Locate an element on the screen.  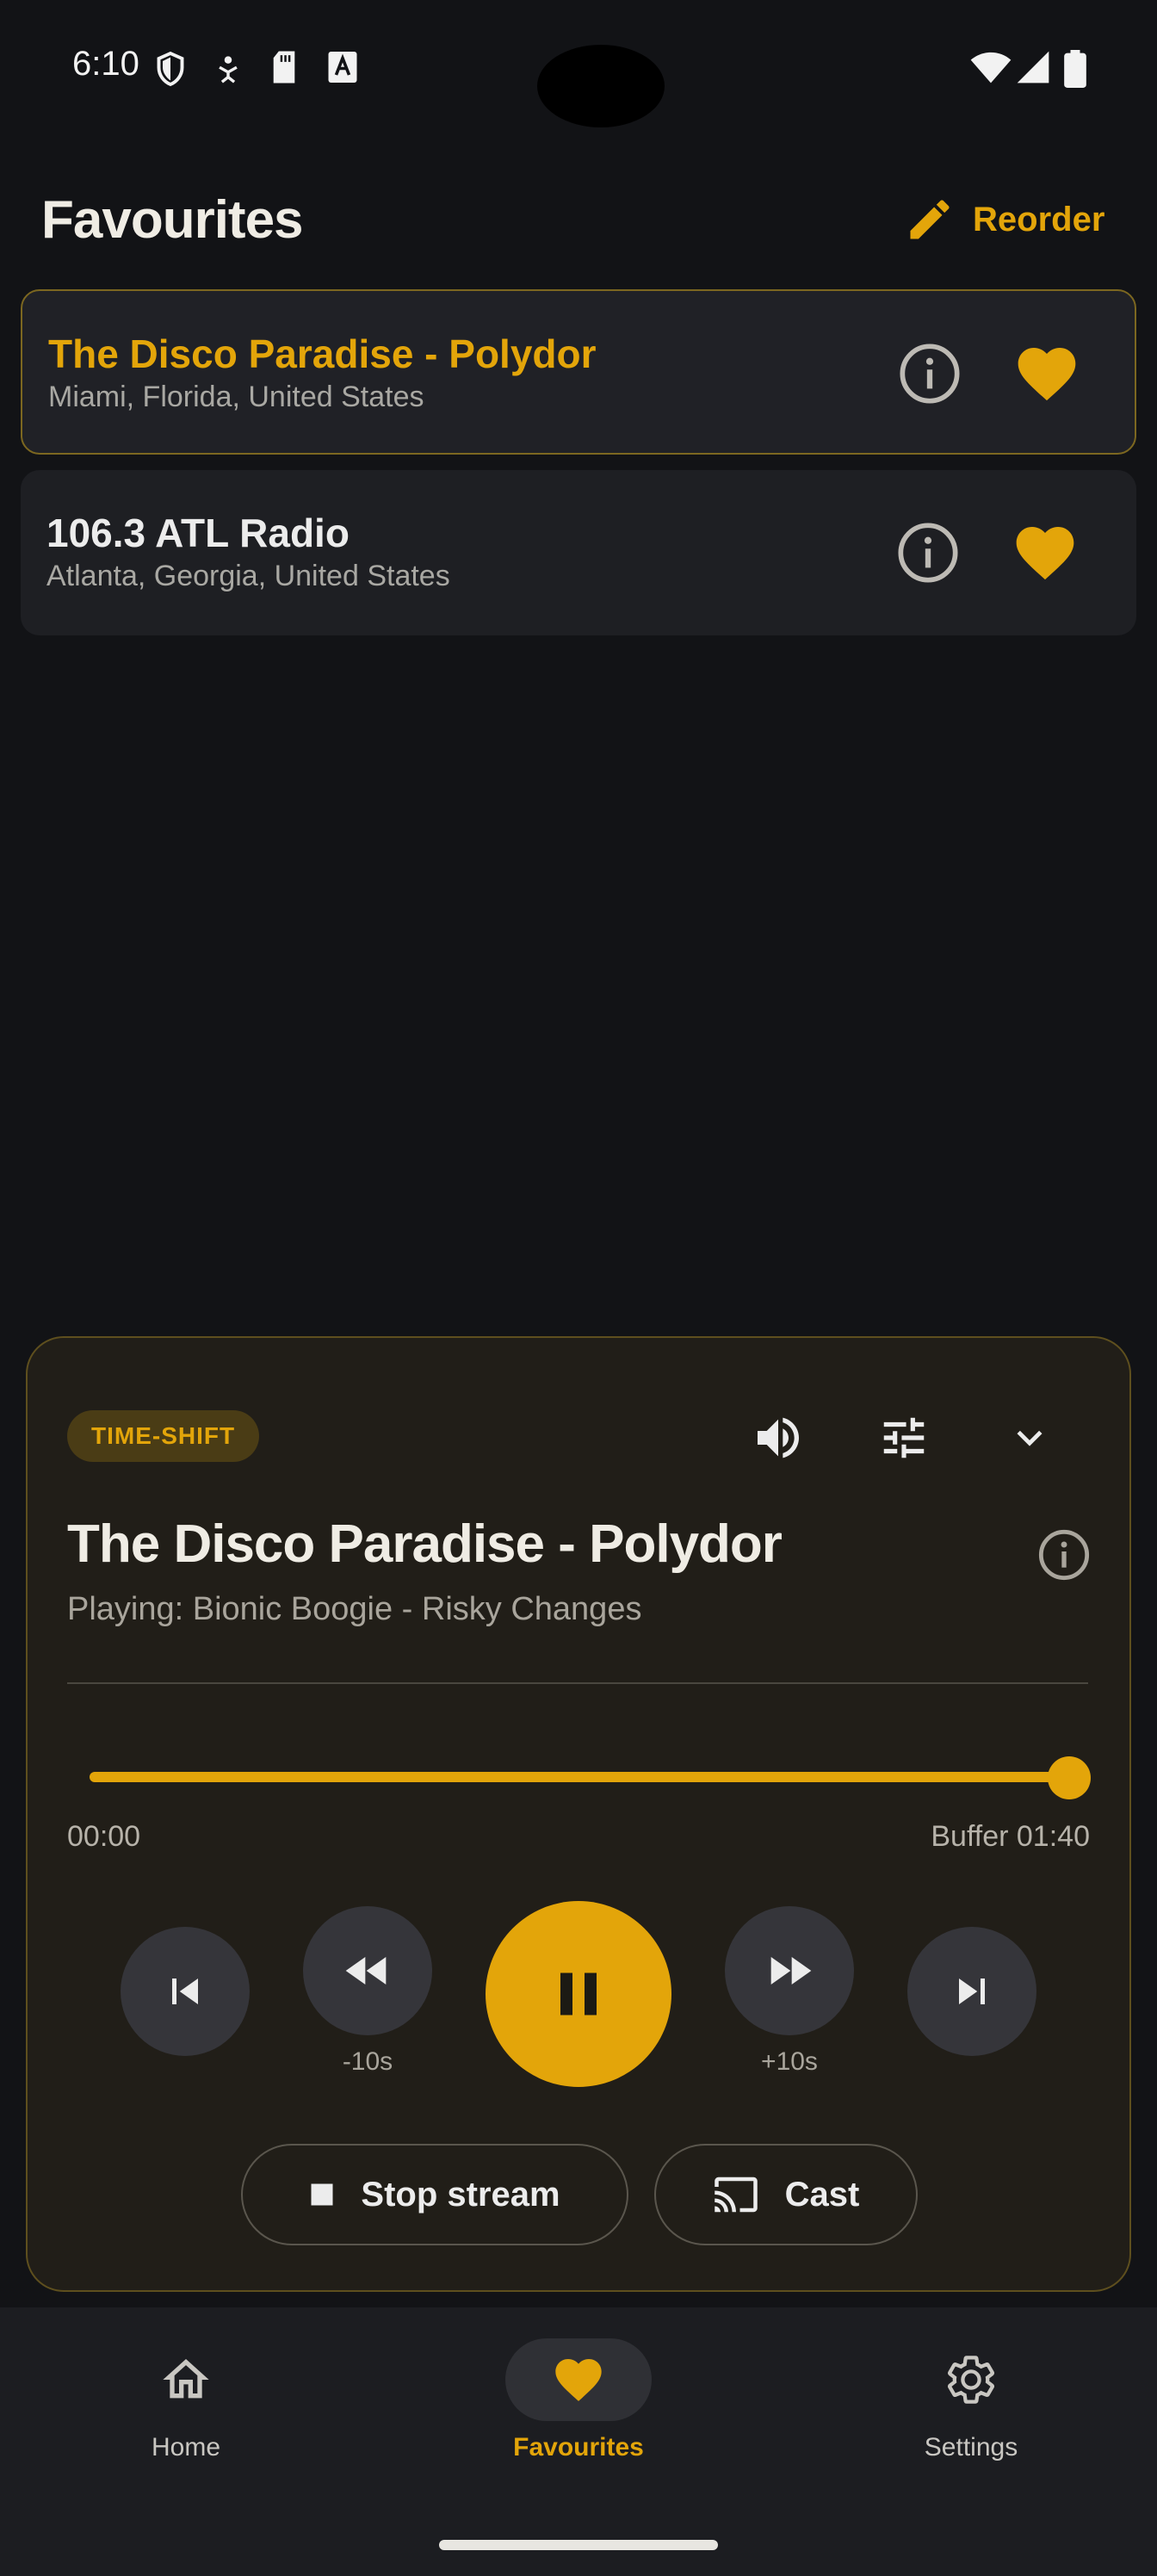
accessibility-icon is located at coordinates (228, 70).